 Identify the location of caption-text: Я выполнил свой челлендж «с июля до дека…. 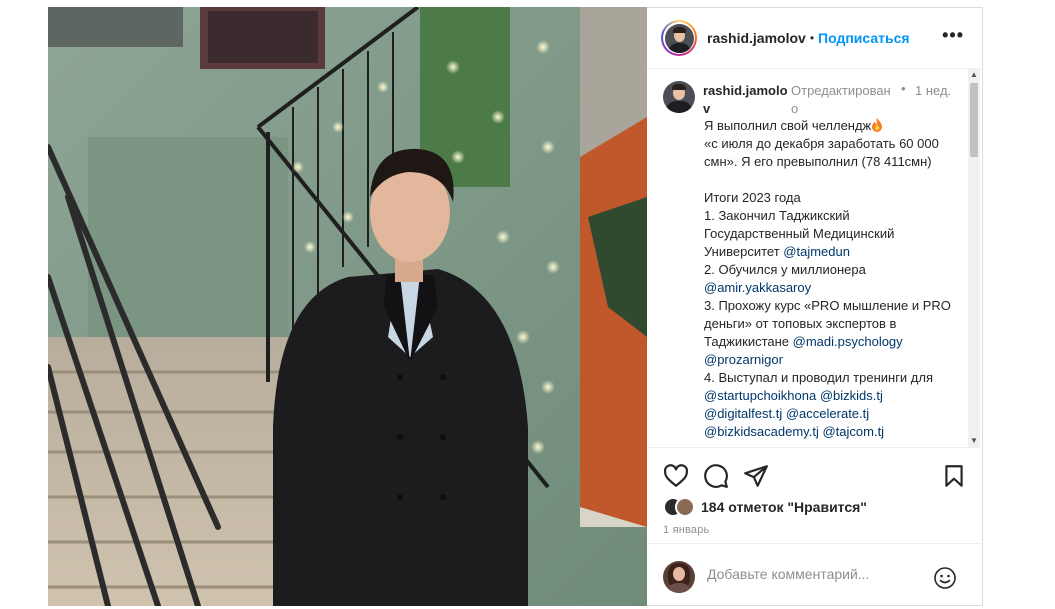
(830, 279).